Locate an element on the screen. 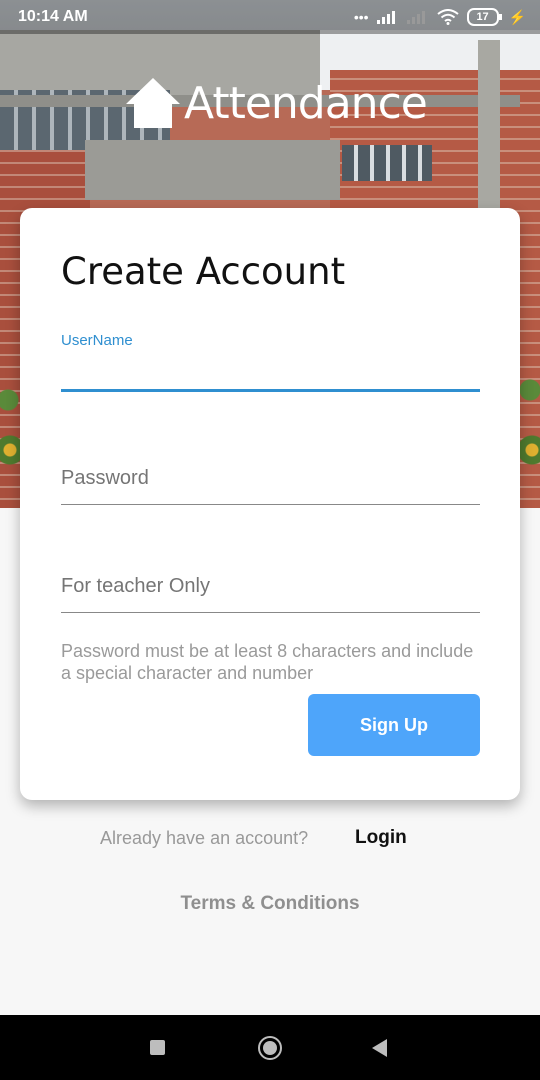 Image resolution: width=540 pixels, height=1080 pixels. status-icons: ••• 17 ⚡ is located at coordinates (440, 17).